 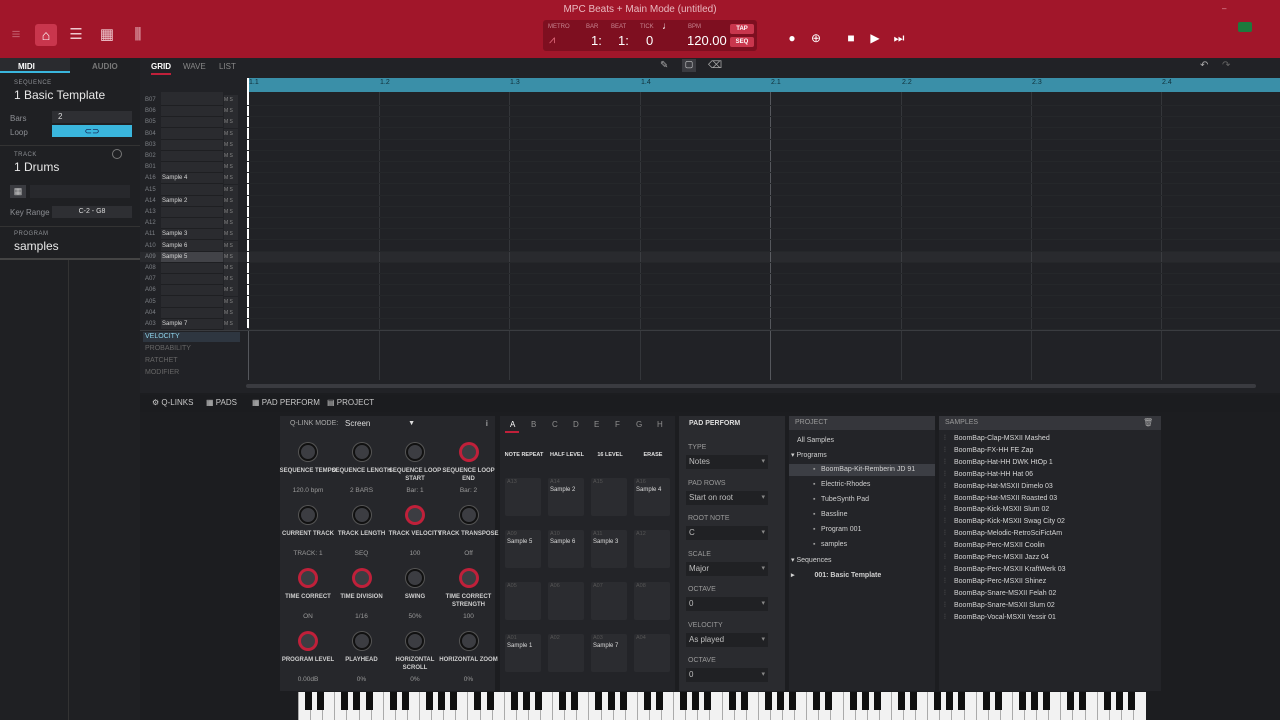 What do you see at coordinates (512, 424) in the screenshot?
I see `bank-tab: A` at bounding box center [512, 424].